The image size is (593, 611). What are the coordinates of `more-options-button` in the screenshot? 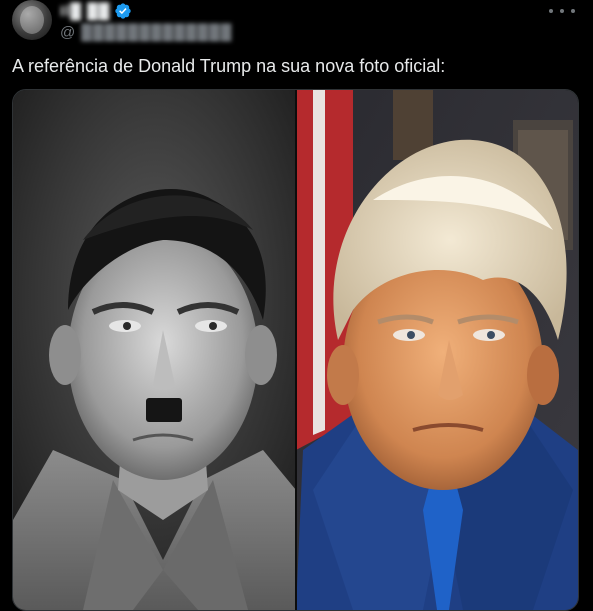 It's located at (562, 11).